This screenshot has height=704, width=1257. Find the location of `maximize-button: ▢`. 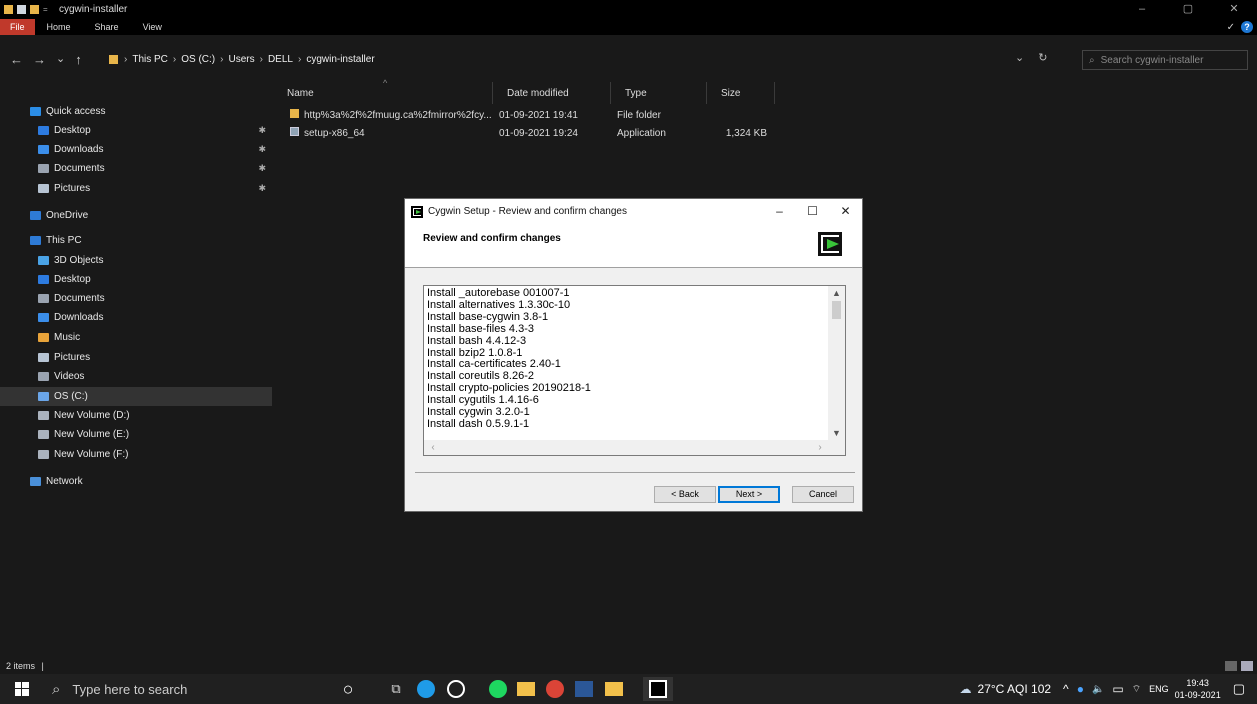

maximize-button: ▢ is located at coordinates (1188, 9).